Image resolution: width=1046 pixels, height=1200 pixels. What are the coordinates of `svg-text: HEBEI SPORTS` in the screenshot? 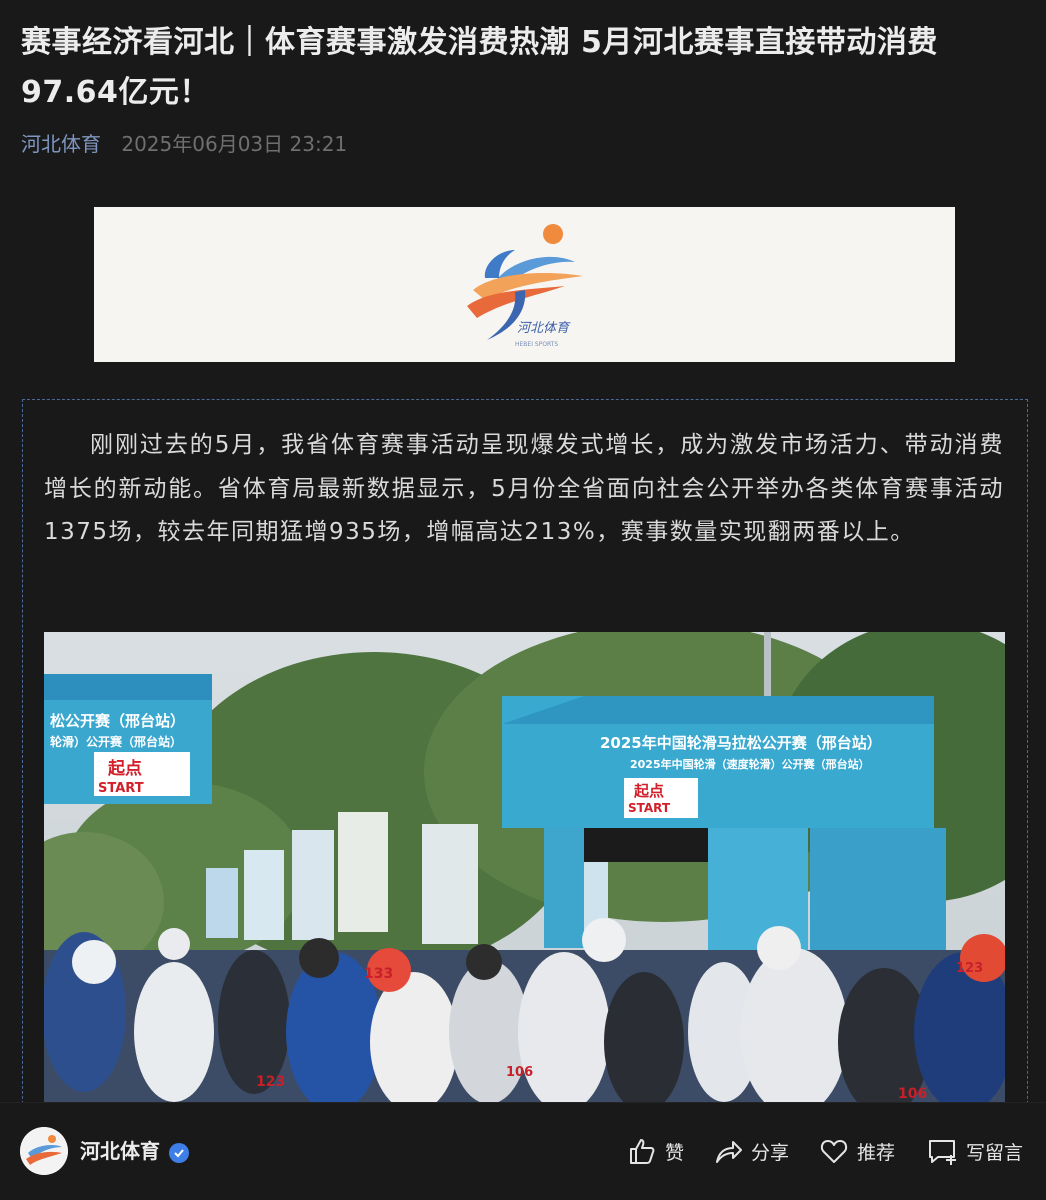 It's located at (536, 344).